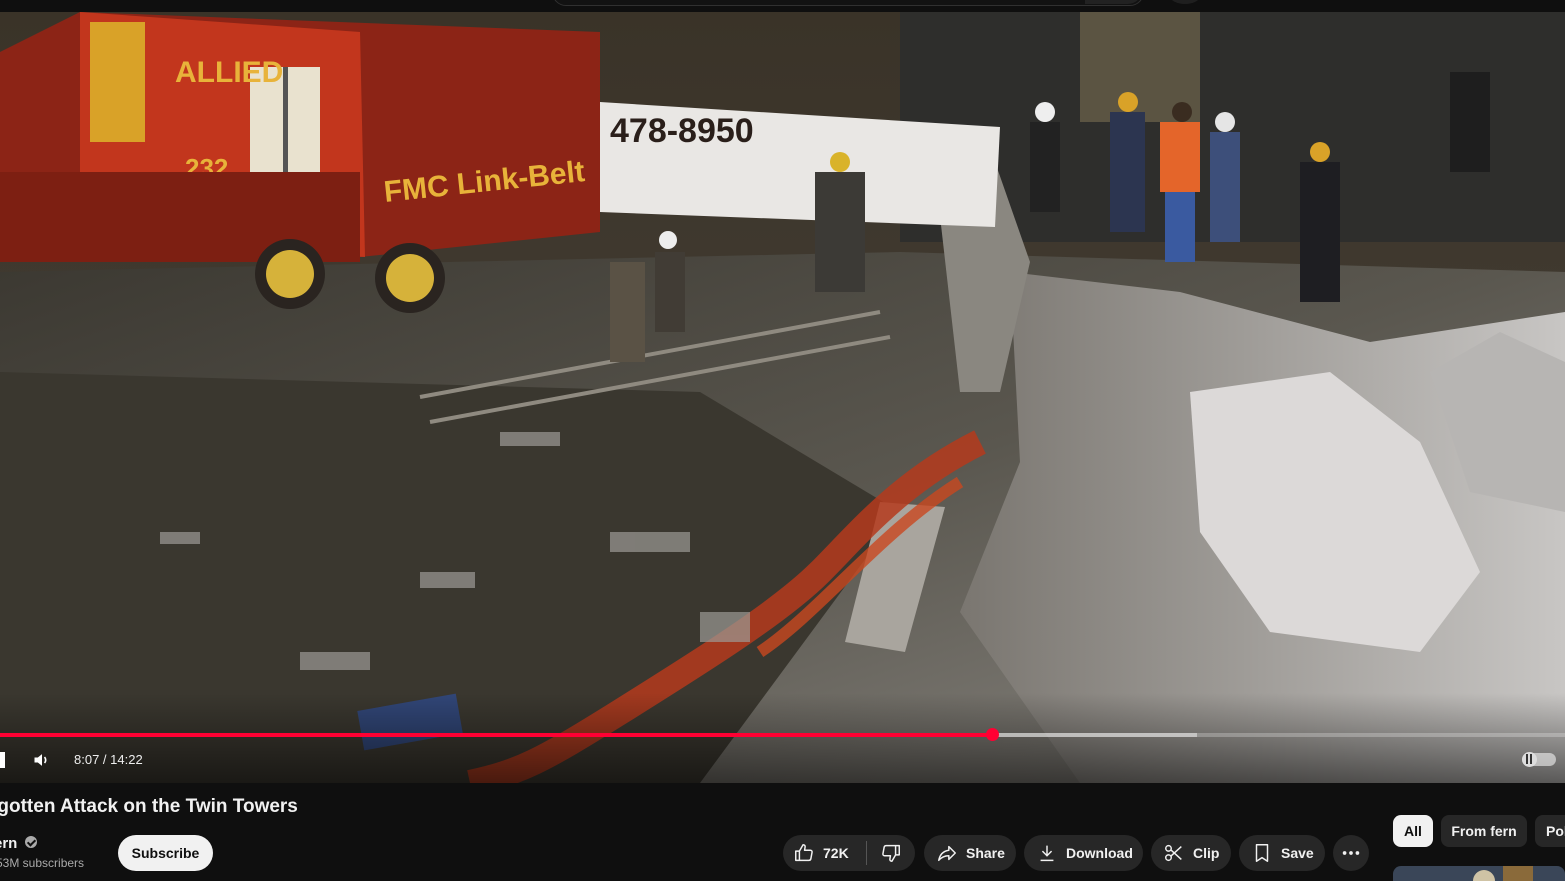  I want to click on channel-name: ern, so click(8, 843).